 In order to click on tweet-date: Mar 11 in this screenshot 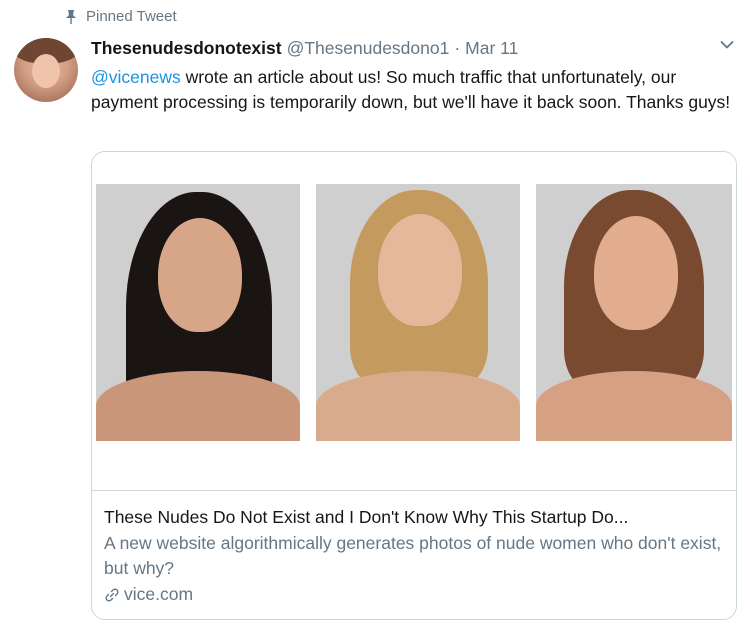, I will do `click(491, 48)`.